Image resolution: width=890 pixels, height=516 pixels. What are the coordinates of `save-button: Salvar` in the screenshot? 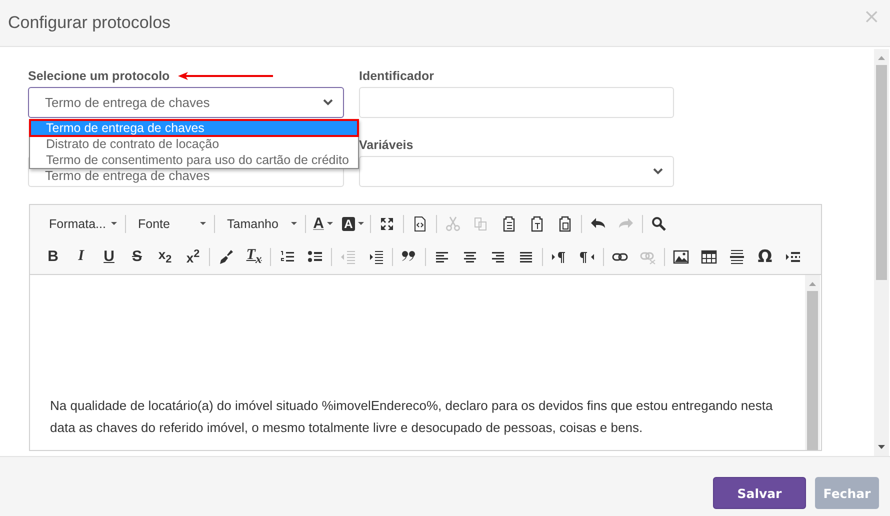 It's located at (759, 493).